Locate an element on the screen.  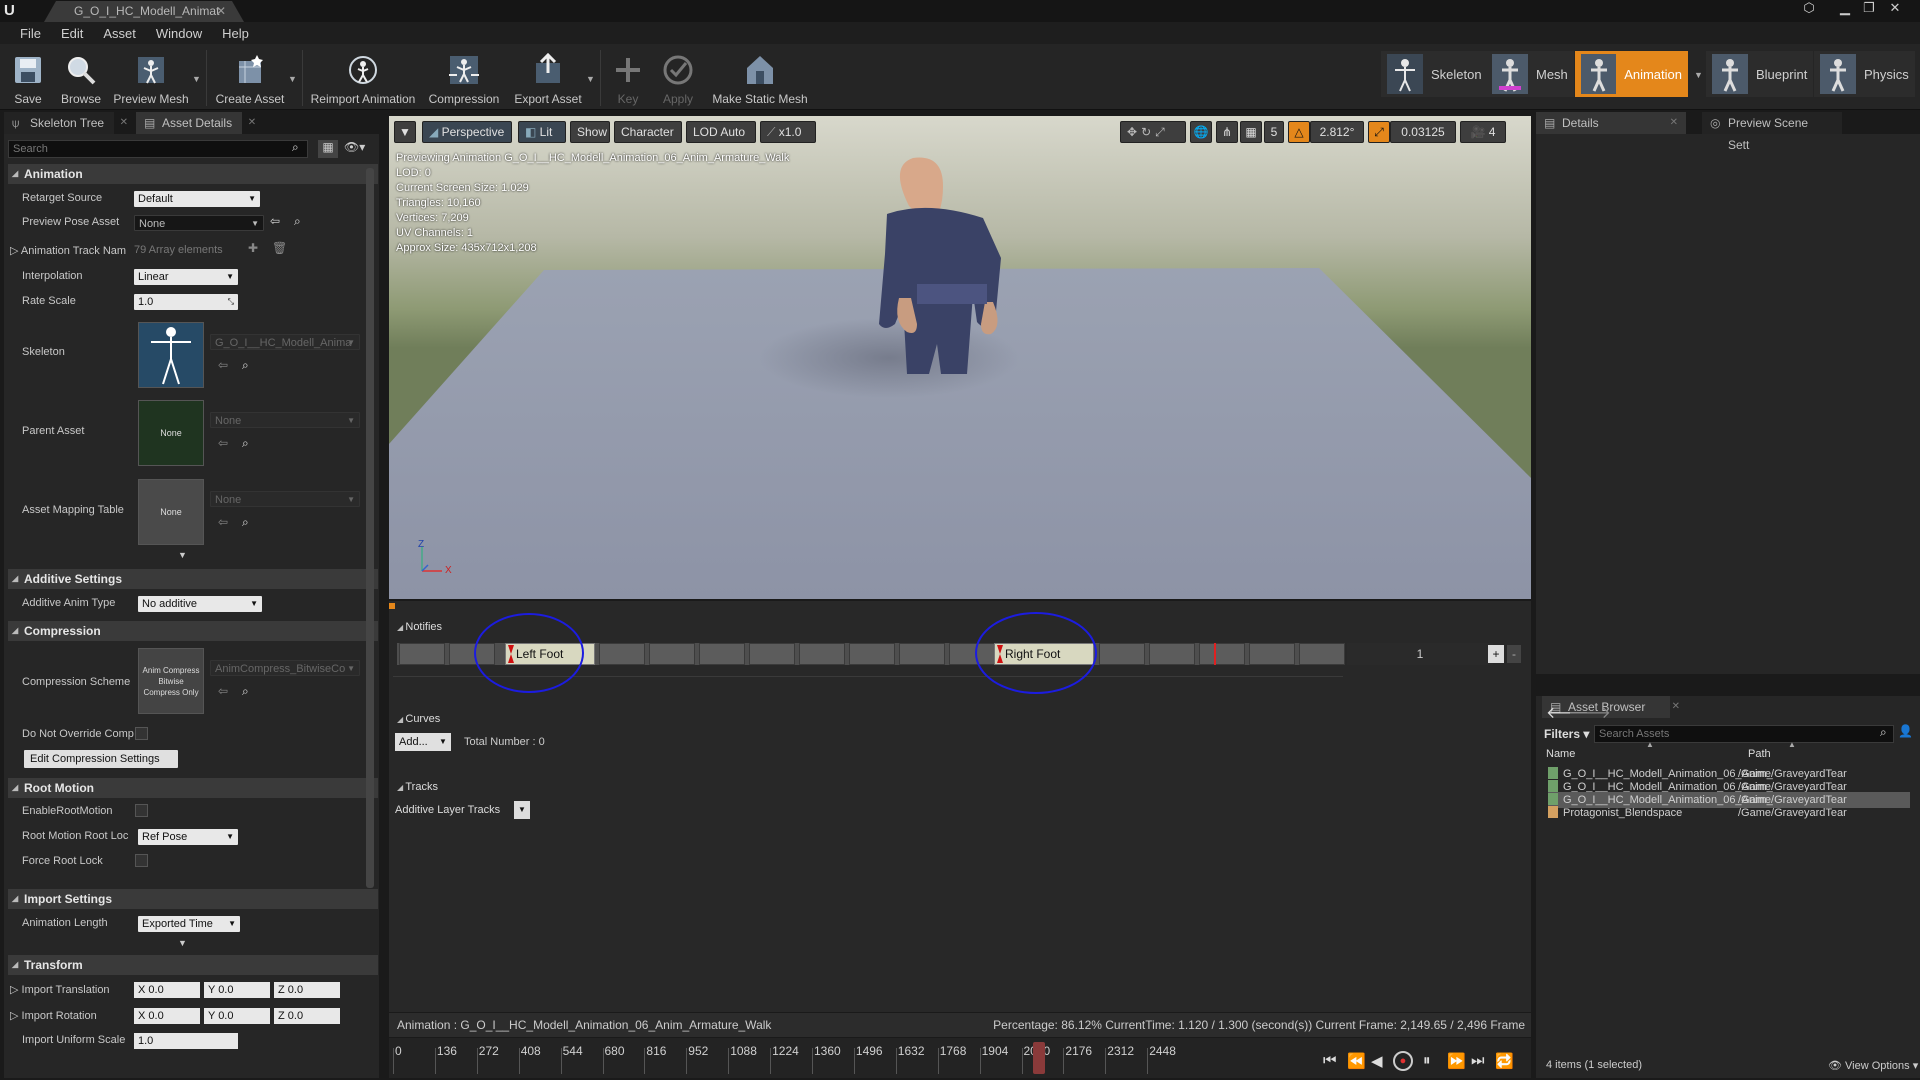
rotation-z-field: Z 0.0 is located at coordinates (307, 1016).